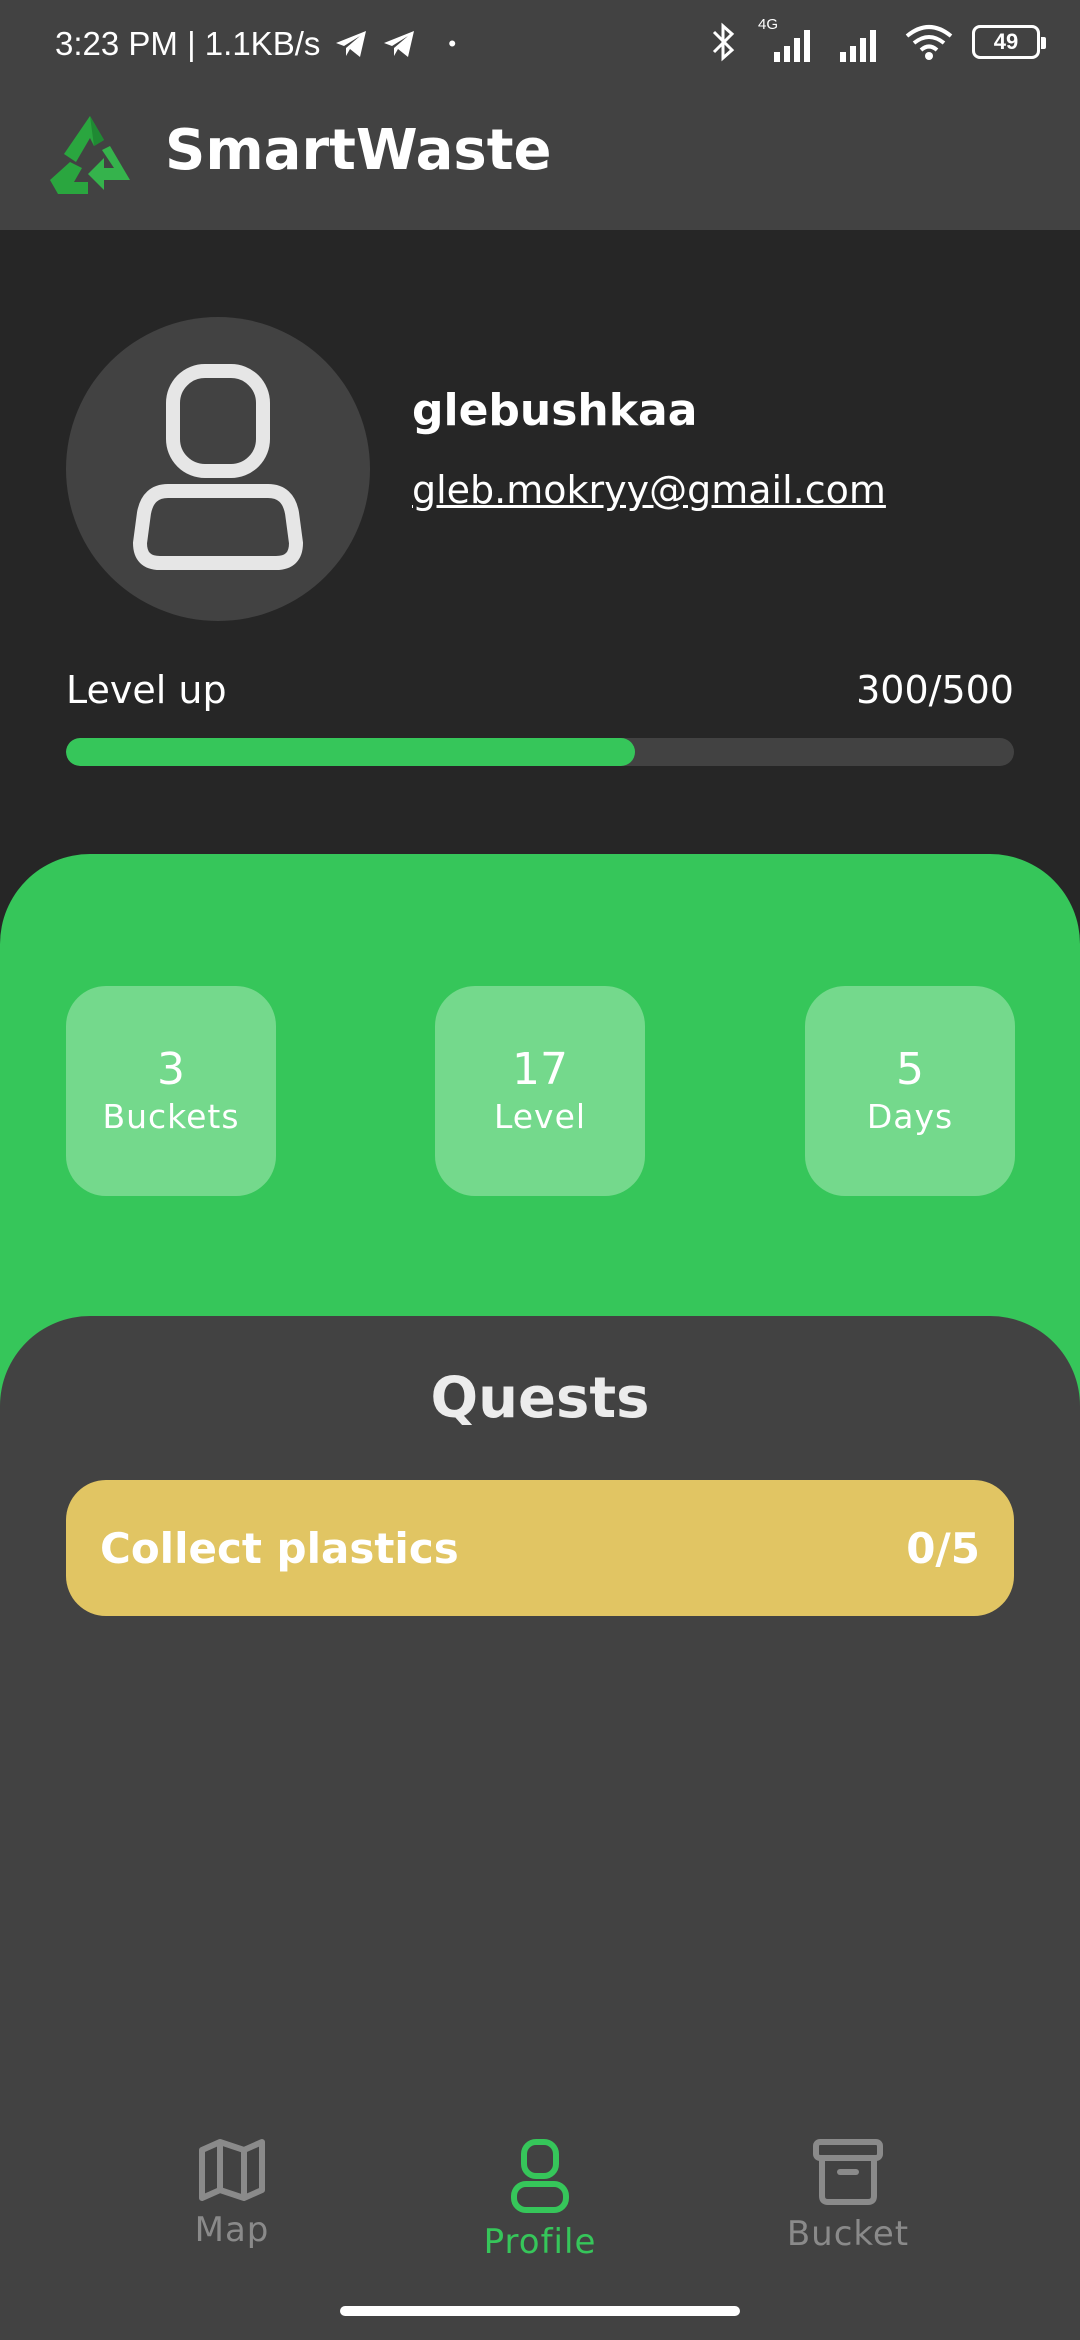 The height and width of the screenshot is (2340, 1080). I want to click on quest-progress: 0/5, so click(943, 1548).